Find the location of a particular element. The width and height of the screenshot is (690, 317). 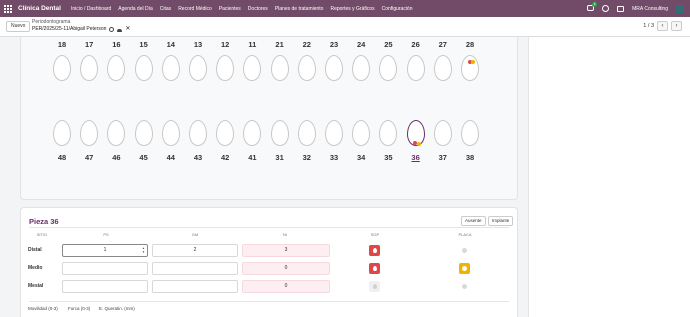

app-brand: Clínica Dental is located at coordinates (39, 8).